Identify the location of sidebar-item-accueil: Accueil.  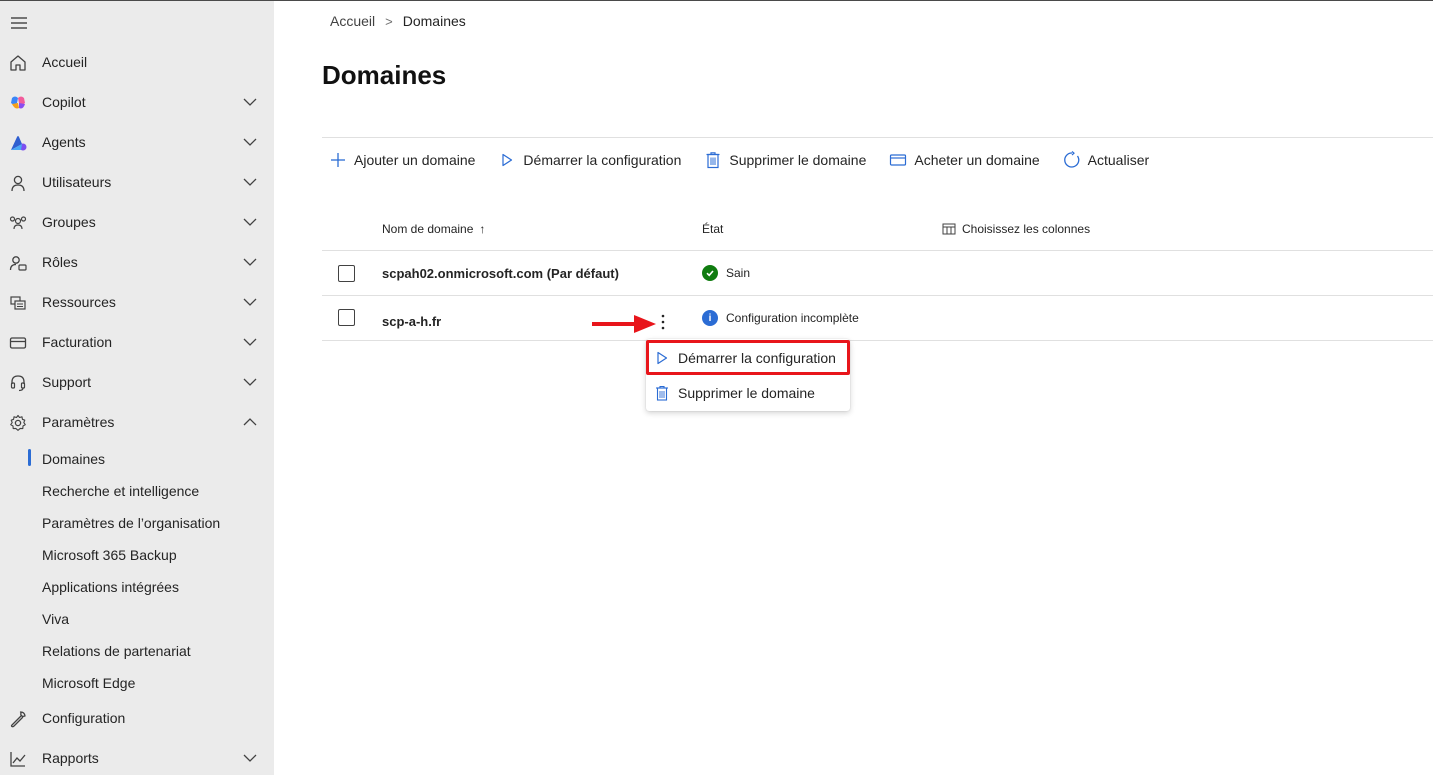
(137, 62).